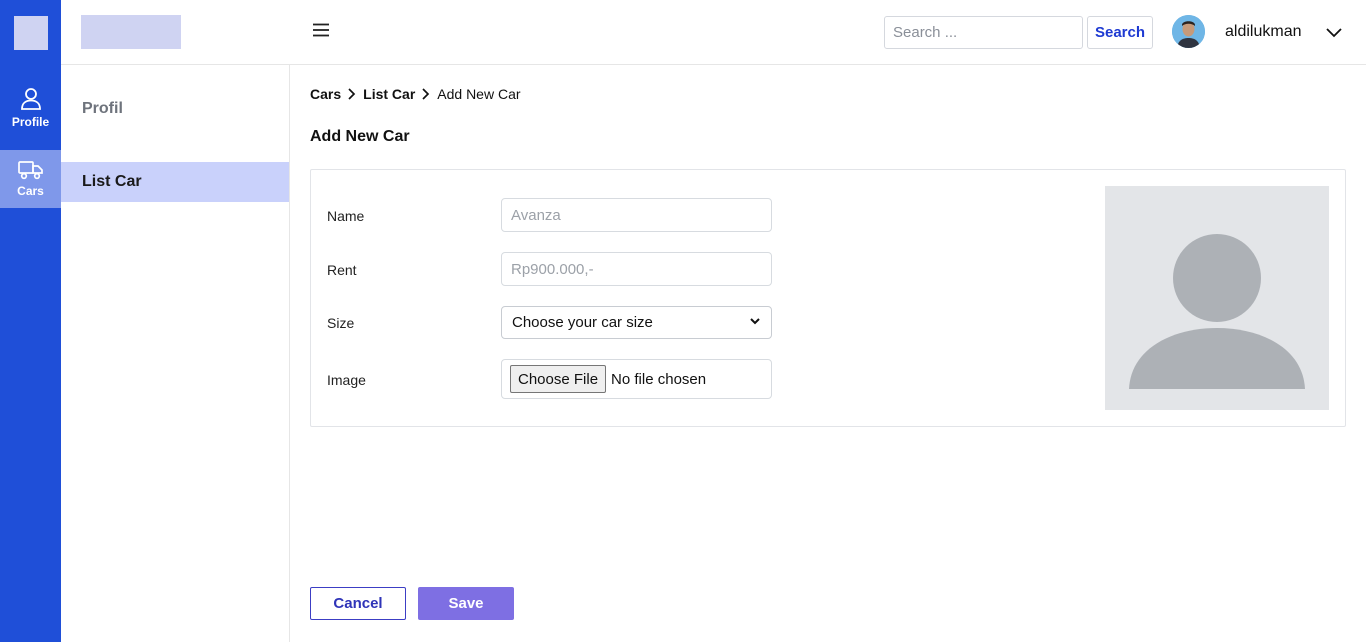 This screenshot has width=1366, height=642. Describe the element at coordinates (30, 321) in the screenshot. I see `icon-rail: Profile Cars` at that location.